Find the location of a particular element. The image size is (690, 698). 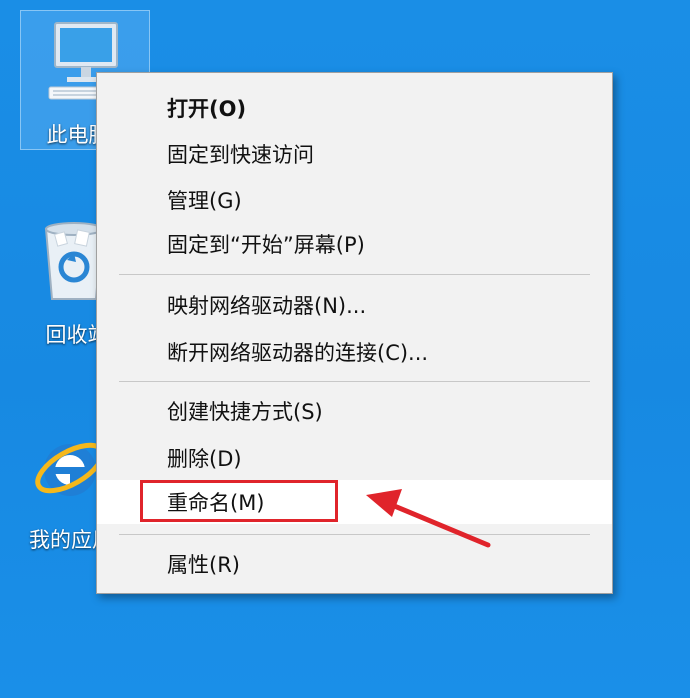

arrow-annotation-icon is located at coordinates (428, 518).